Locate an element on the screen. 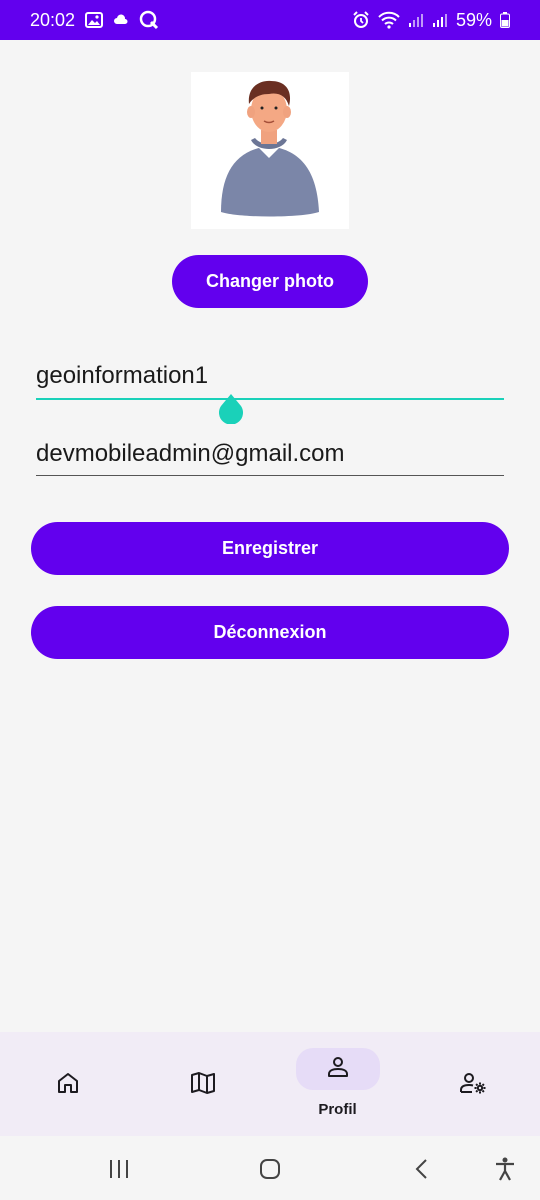 This screenshot has height=1200, width=540. accessibility-icon is located at coordinates (505, 1169).